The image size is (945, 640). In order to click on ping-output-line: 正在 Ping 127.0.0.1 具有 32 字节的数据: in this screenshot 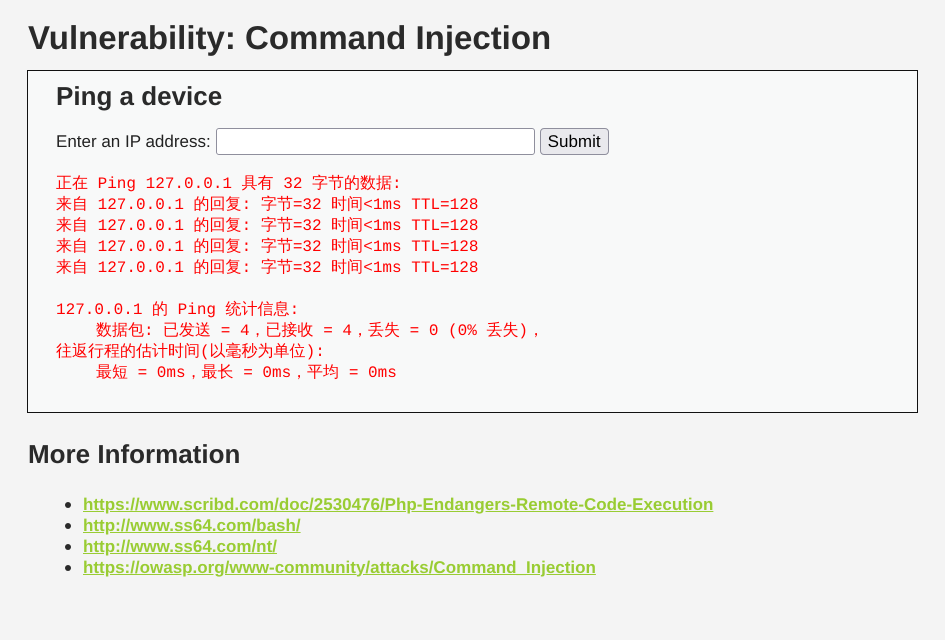, I will do `click(229, 184)`.